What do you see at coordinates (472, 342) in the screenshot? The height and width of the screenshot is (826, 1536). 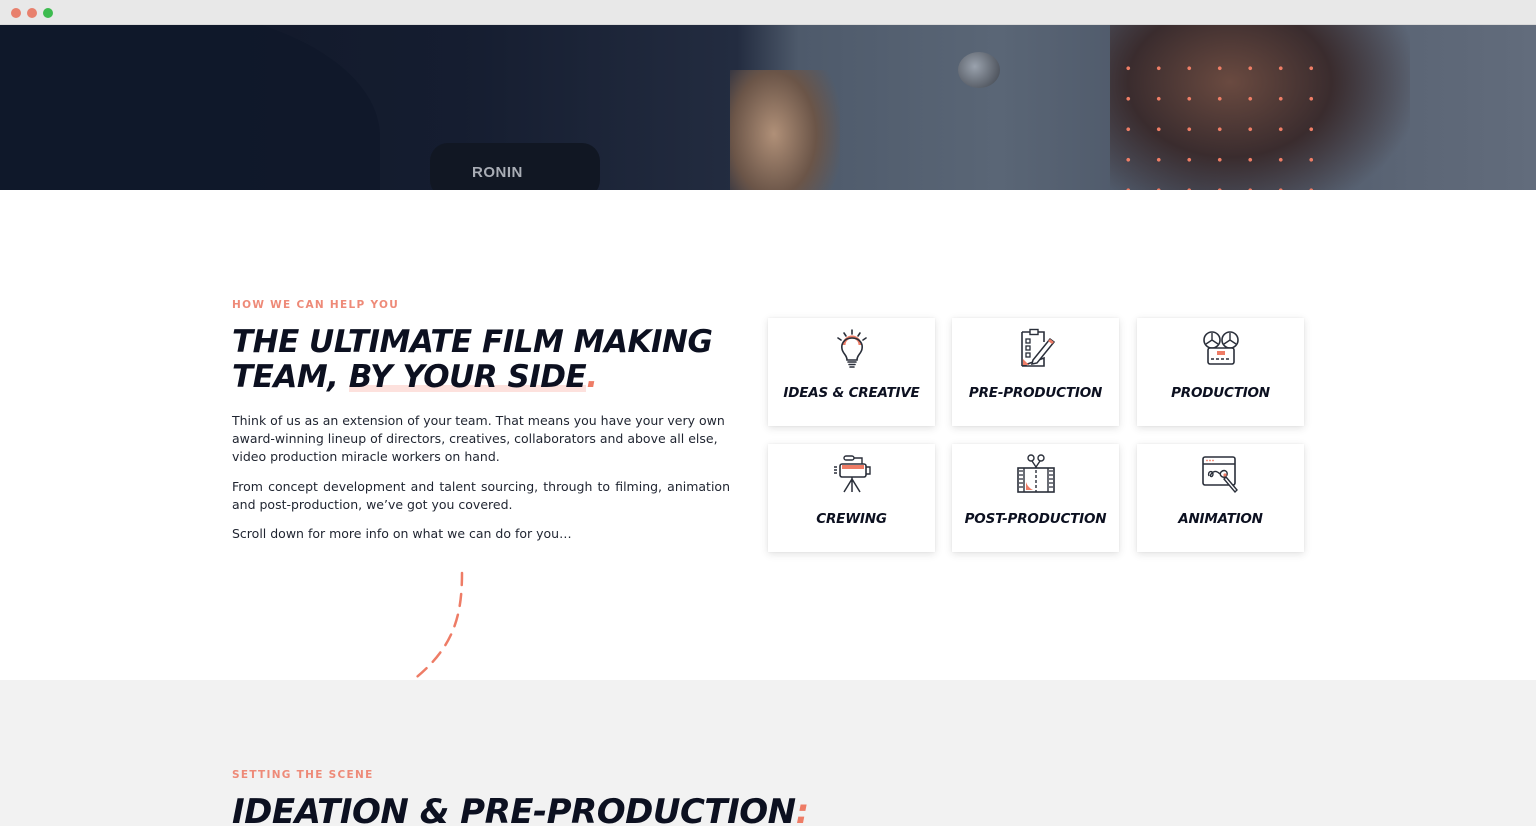 I see `title-line-1: THE ULTIMATE FILM MAKING` at bounding box center [472, 342].